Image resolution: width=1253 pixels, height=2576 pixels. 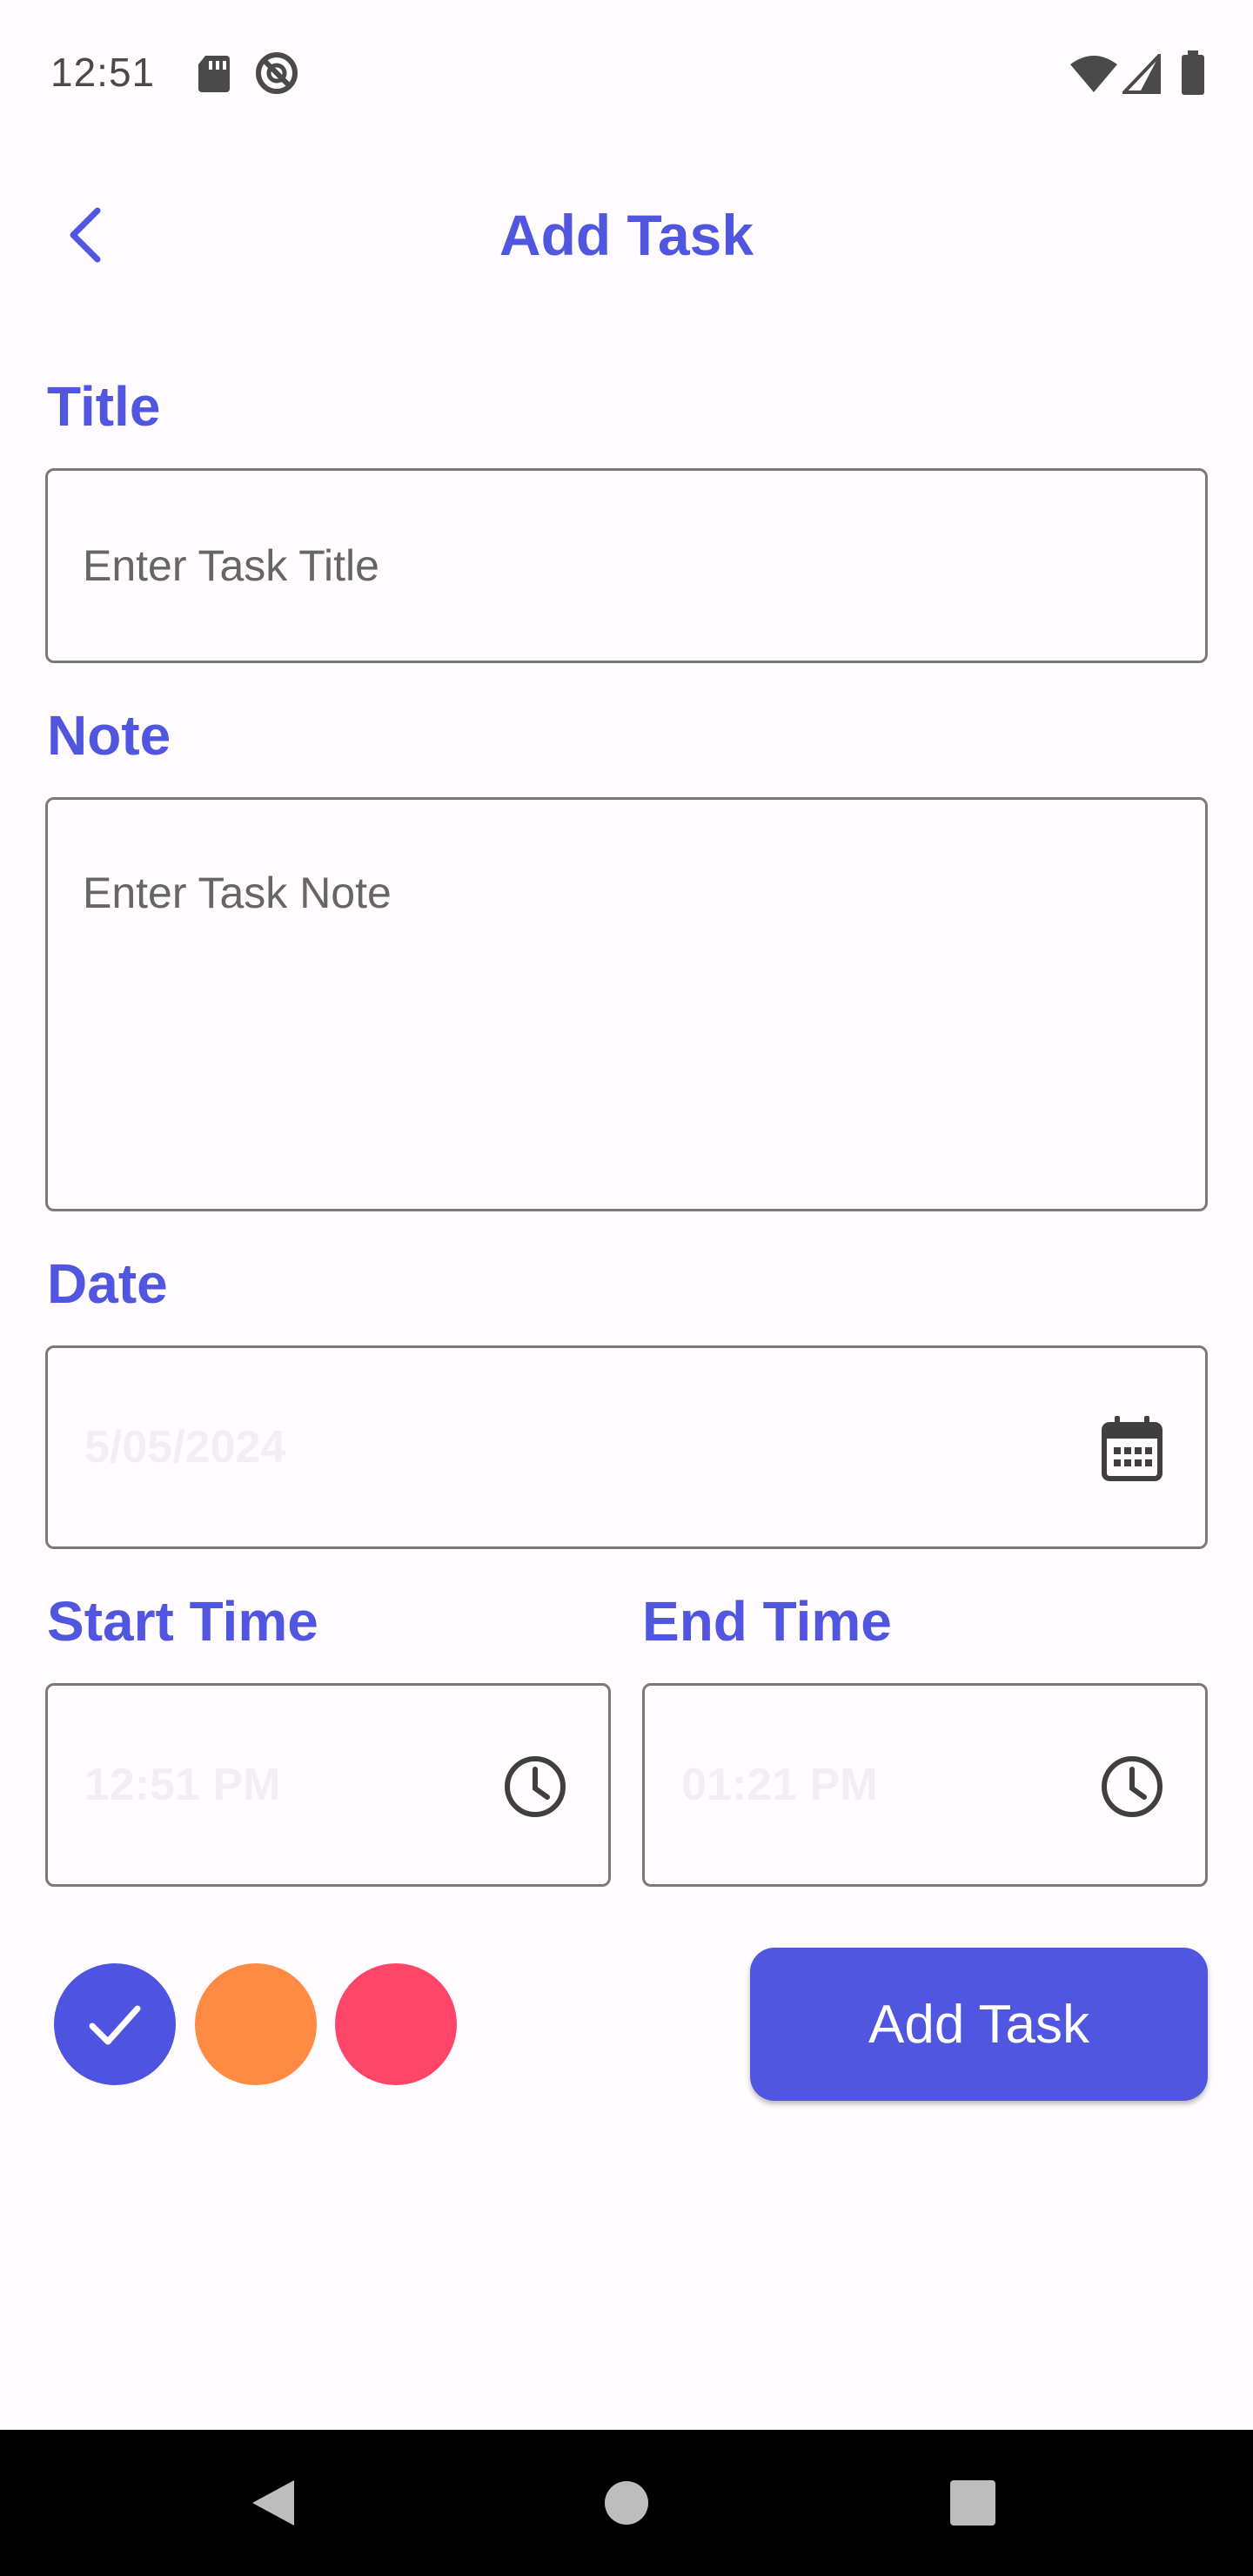 What do you see at coordinates (1132, 1449) in the screenshot?
I see `calendar-icon` at bounding box center [1132, 1449].